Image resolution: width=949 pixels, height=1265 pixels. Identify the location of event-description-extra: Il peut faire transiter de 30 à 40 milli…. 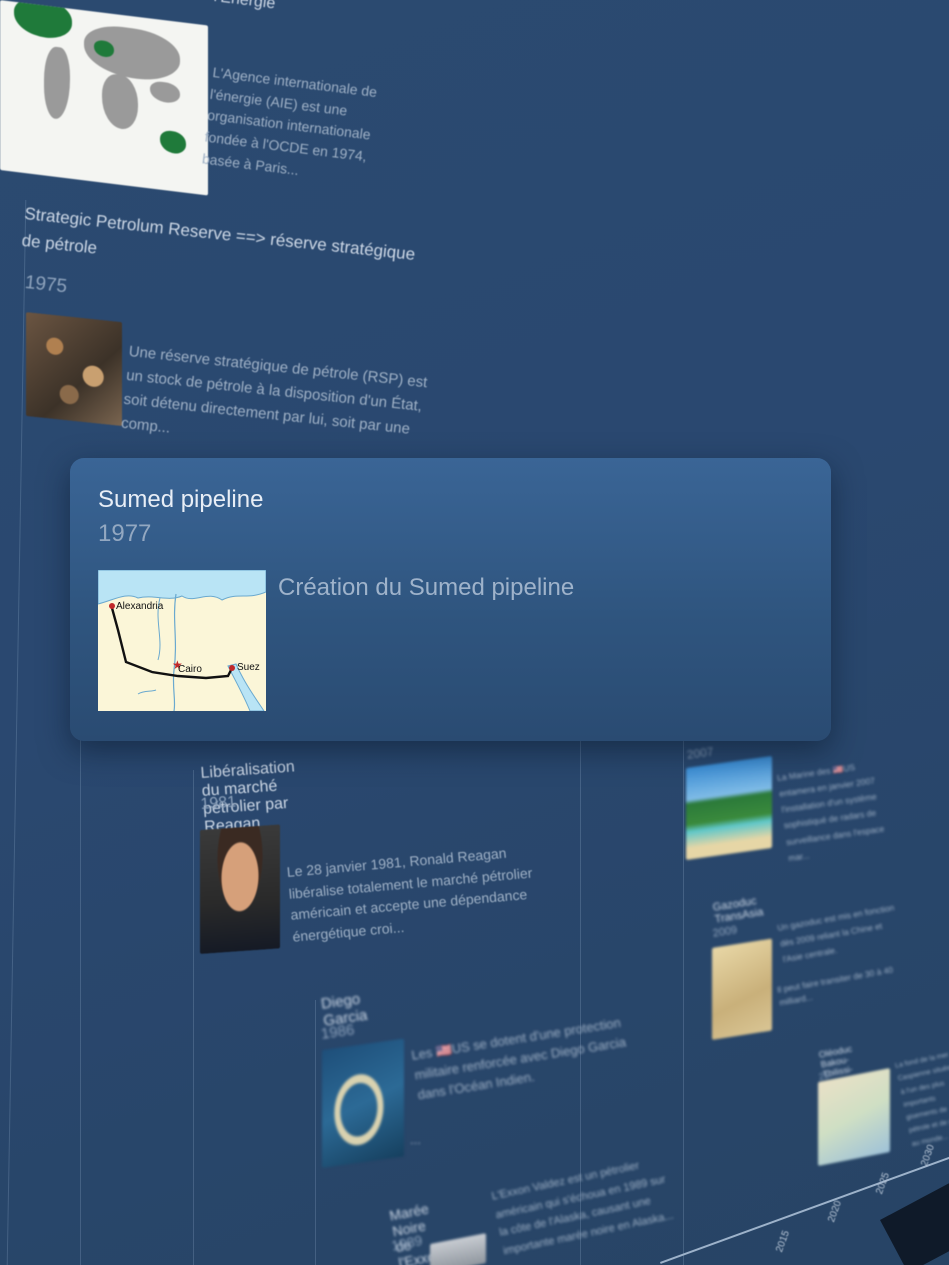
(835, 986).